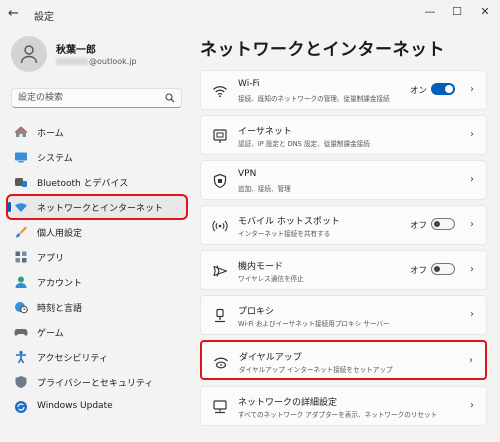  Describe the element at coordinates (443, 89) in the screenshot. I see `wifi-toggle` at that location.